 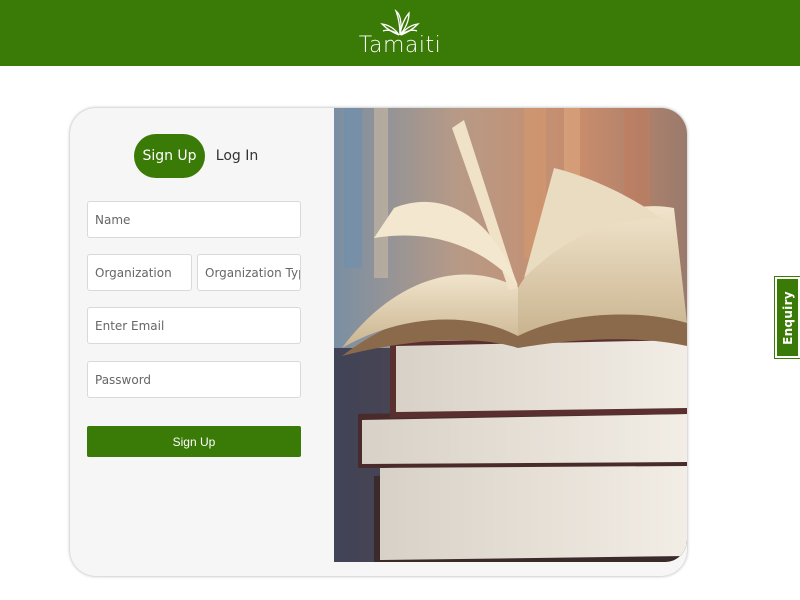 What do you see at coordinates (169, 156) in the screenshot?
I see `tab-sign-up: Sign Up` at bounding box center [169, 156].